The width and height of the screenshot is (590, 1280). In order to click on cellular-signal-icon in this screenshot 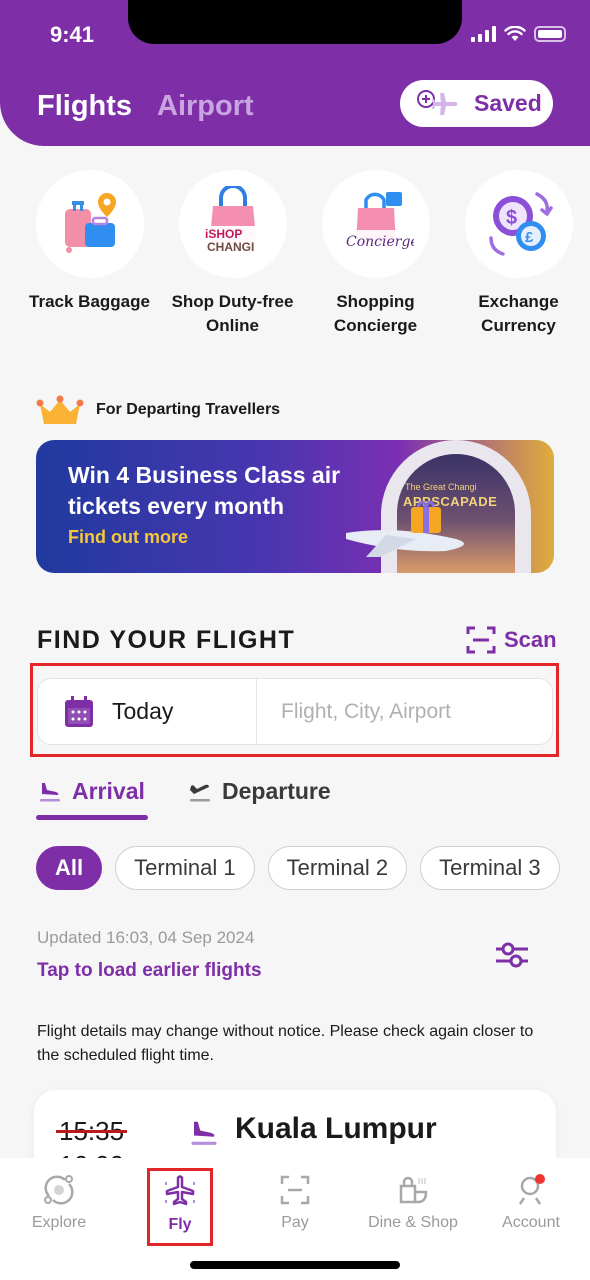, I will do `click(483, 34)`.